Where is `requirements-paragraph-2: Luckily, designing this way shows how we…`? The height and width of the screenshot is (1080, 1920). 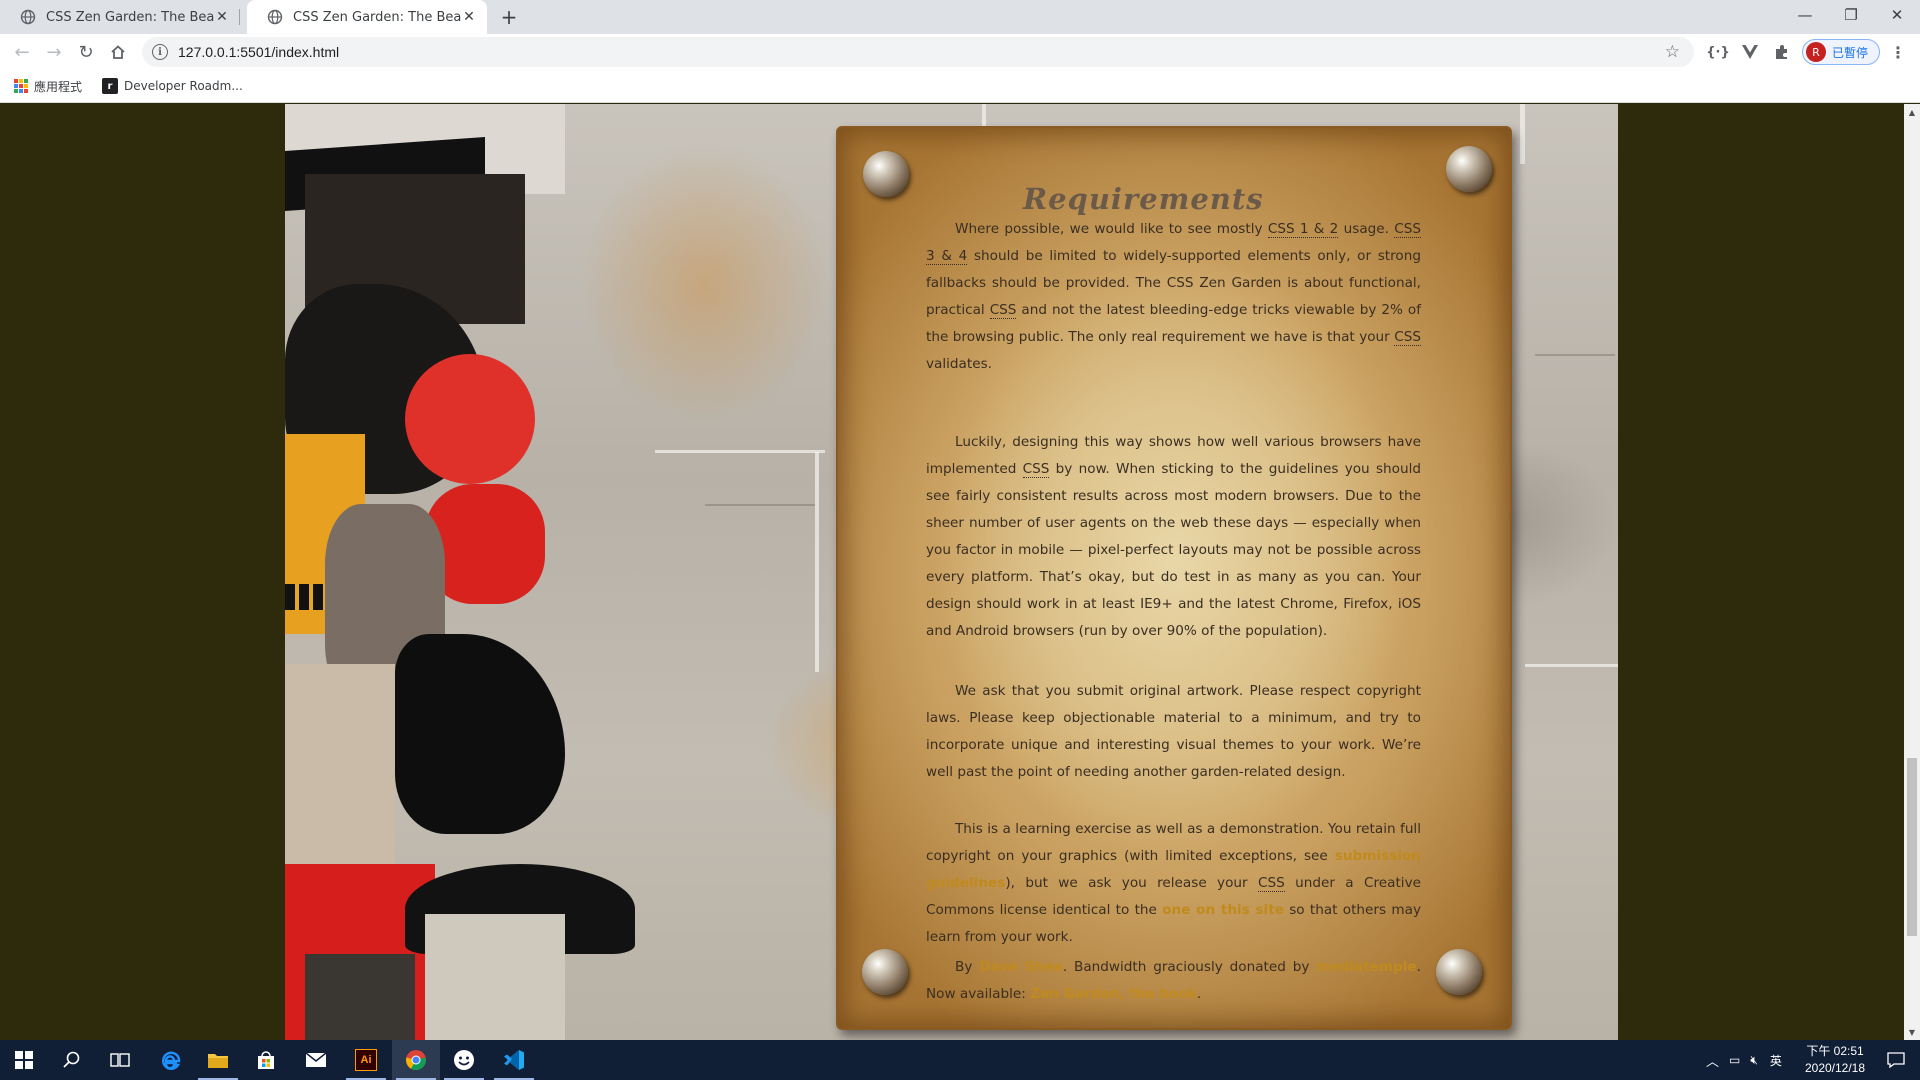
requirements-paragraph-2: Luckily, designing this way shows how we… is located at coordinates (1173, 536).